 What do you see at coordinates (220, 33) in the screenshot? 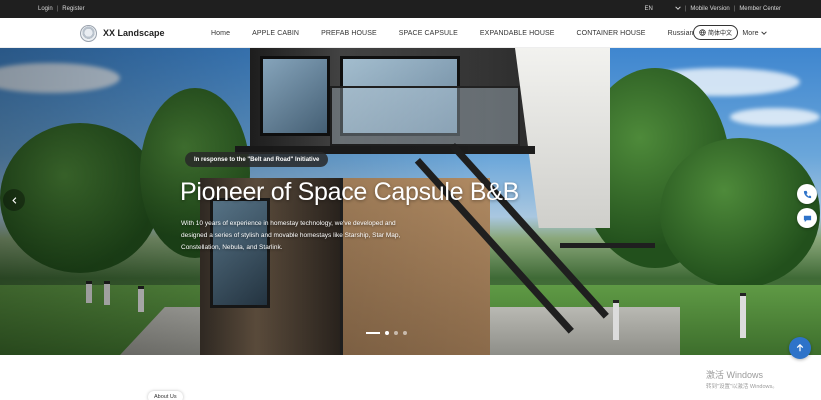
I see `nav-item-home: Home` at bounding box center [220, 33].